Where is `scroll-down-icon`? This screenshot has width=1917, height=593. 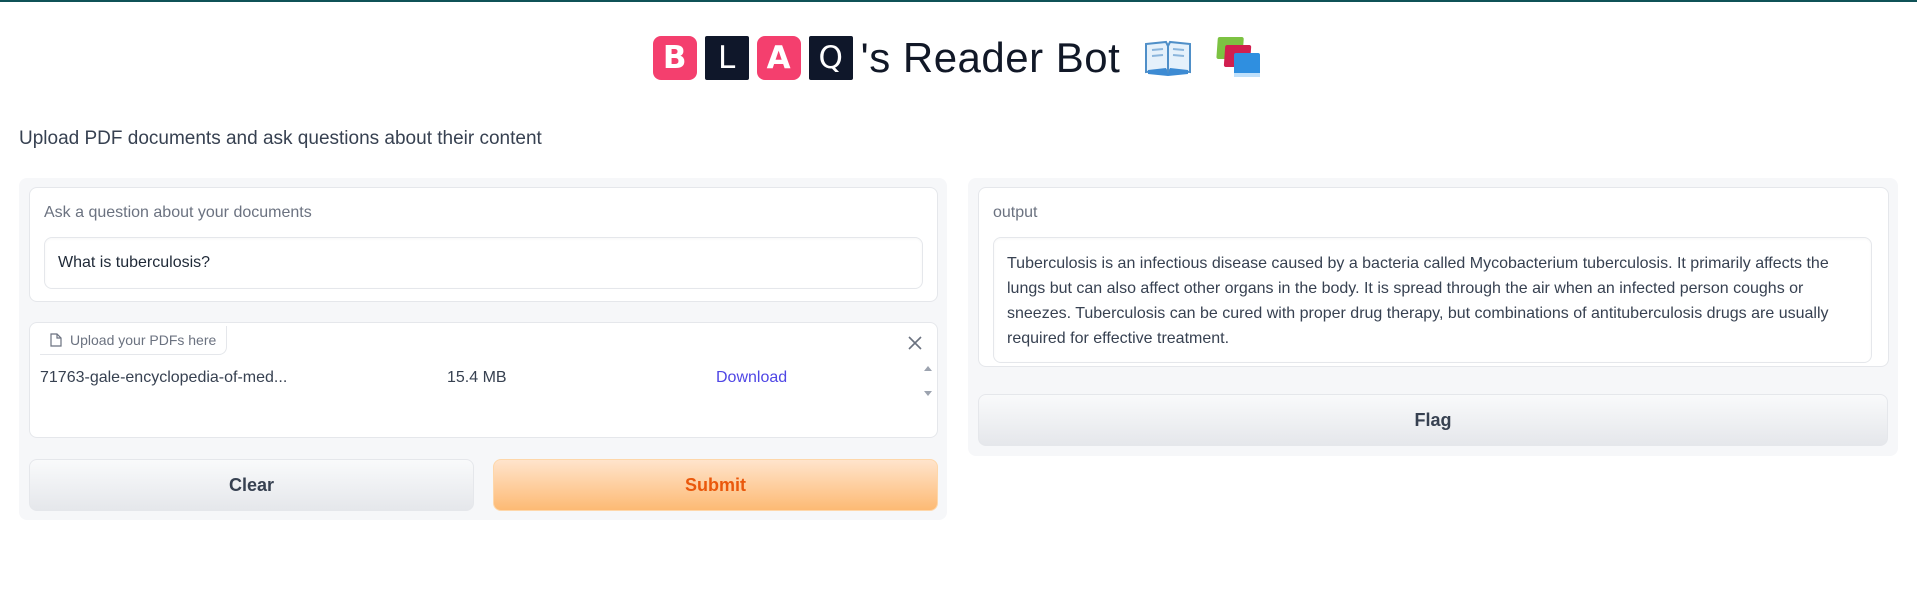 scroll-down-icon is located at coordinates (928, 393).